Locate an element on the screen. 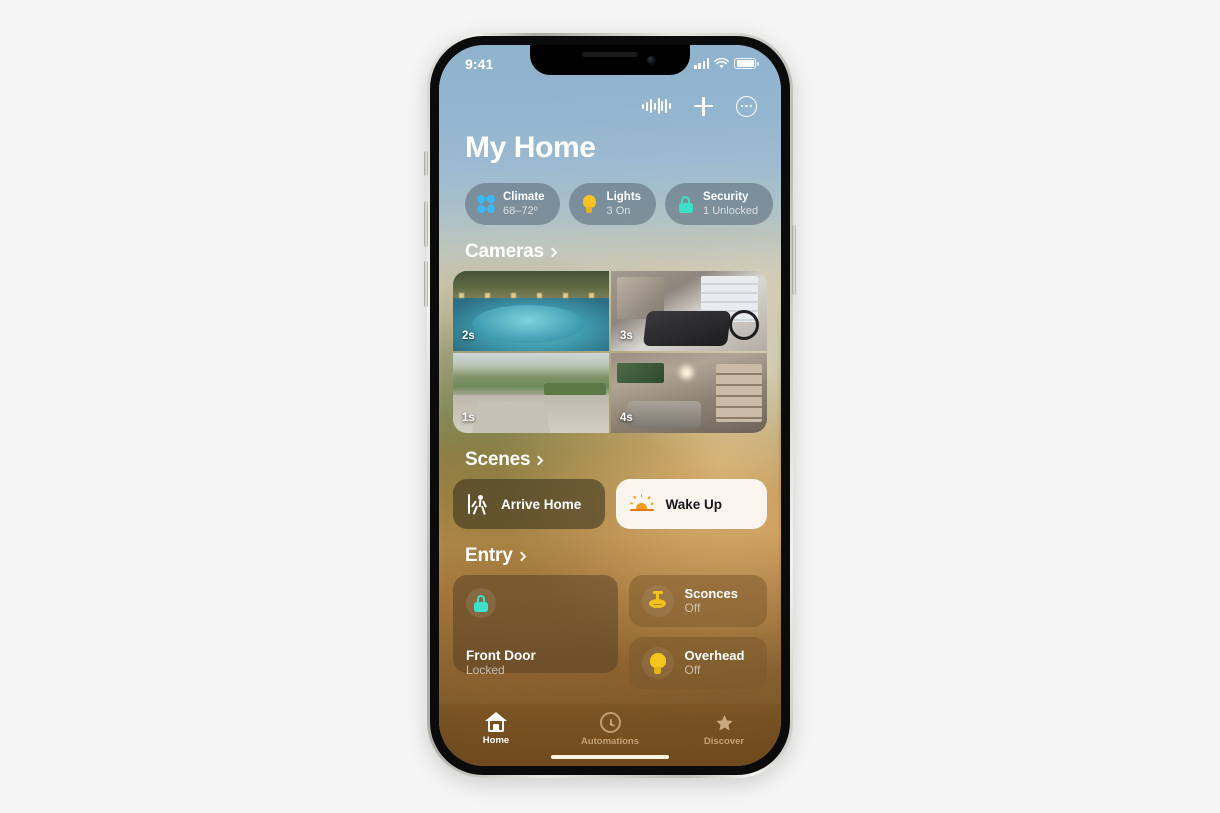 The image size is (1220, 813). walking-person-icon is located at coordinates (478, 504).